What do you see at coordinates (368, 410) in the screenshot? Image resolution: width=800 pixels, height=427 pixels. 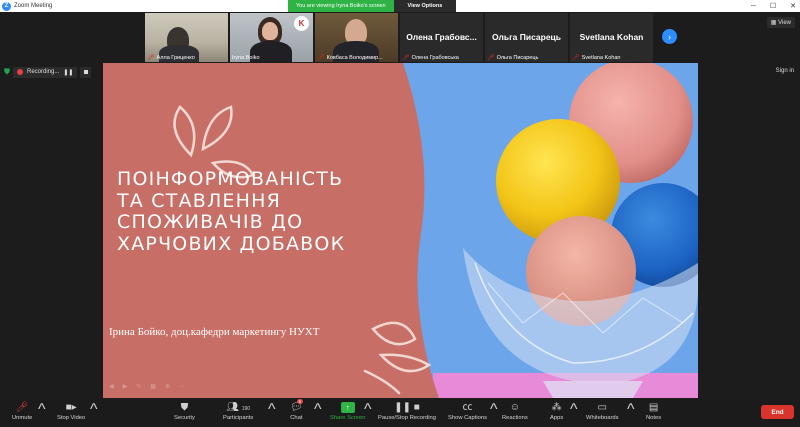 I see `share-options-chevron-icon: ^` at bounding box center [368, 410].